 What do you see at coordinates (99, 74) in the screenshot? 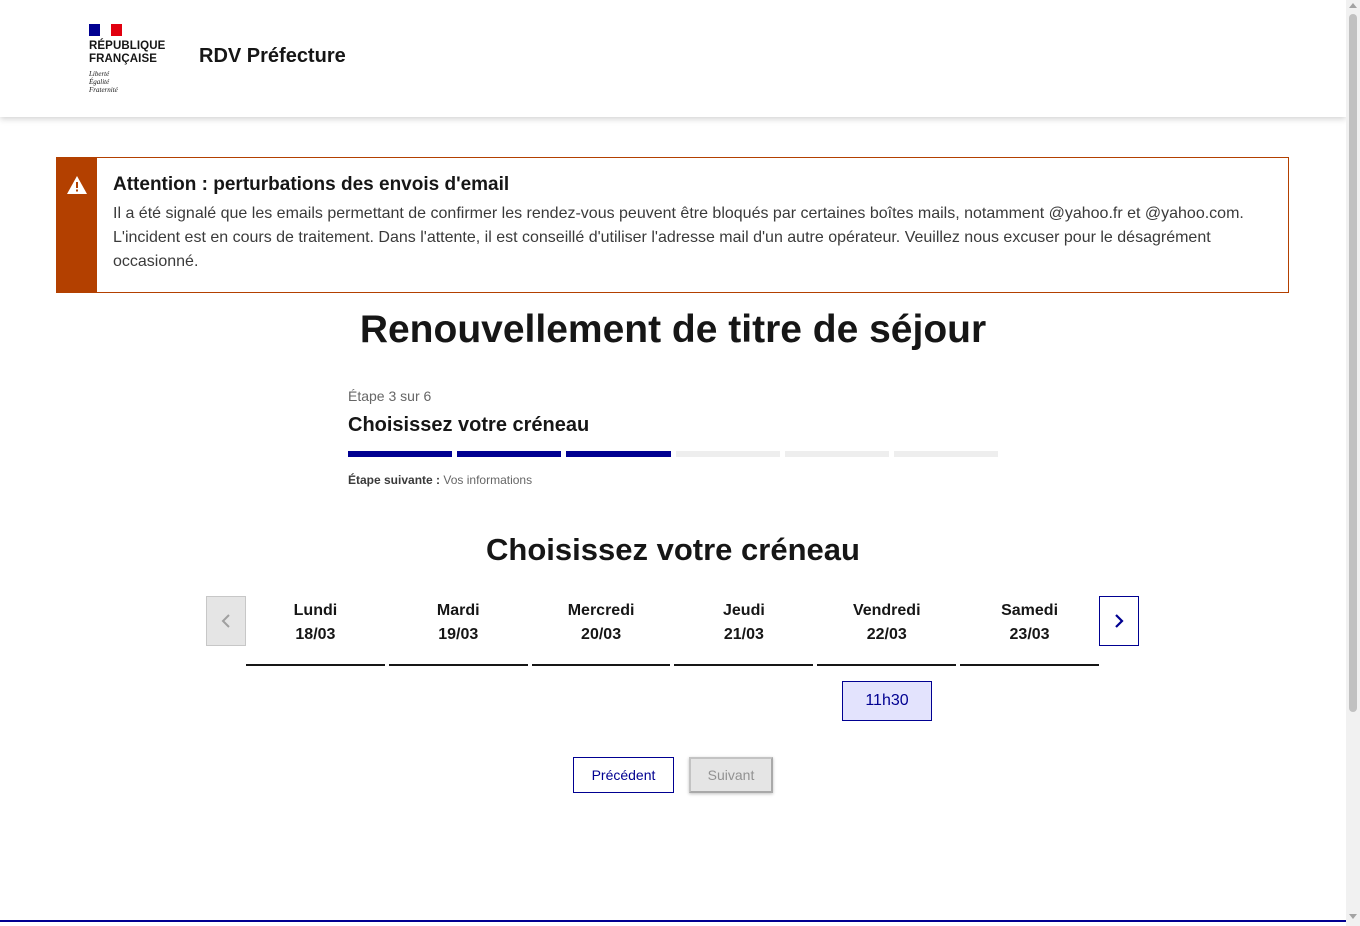
I see `motto-line-1: Liberté` at bounding box center [99, 74].